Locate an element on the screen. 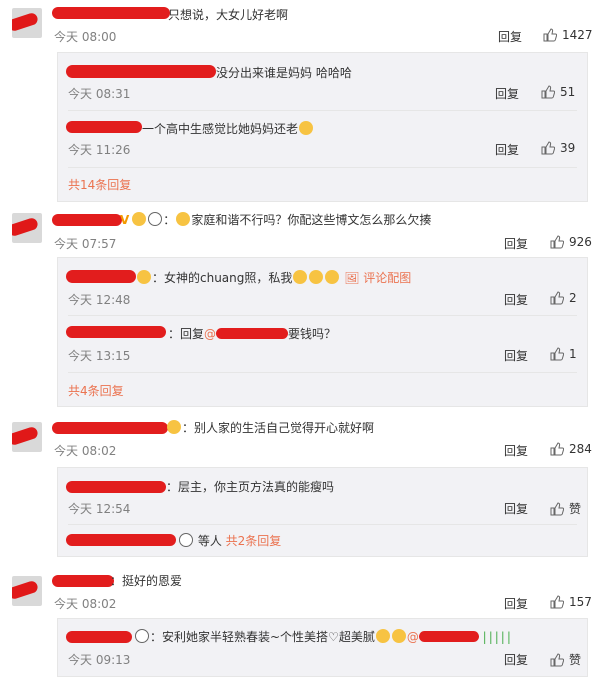 Image resolution: width=600 pixels, height=677 pixels. comment-text: ：挺好的恩爱 is located at coordinates (146, 581).